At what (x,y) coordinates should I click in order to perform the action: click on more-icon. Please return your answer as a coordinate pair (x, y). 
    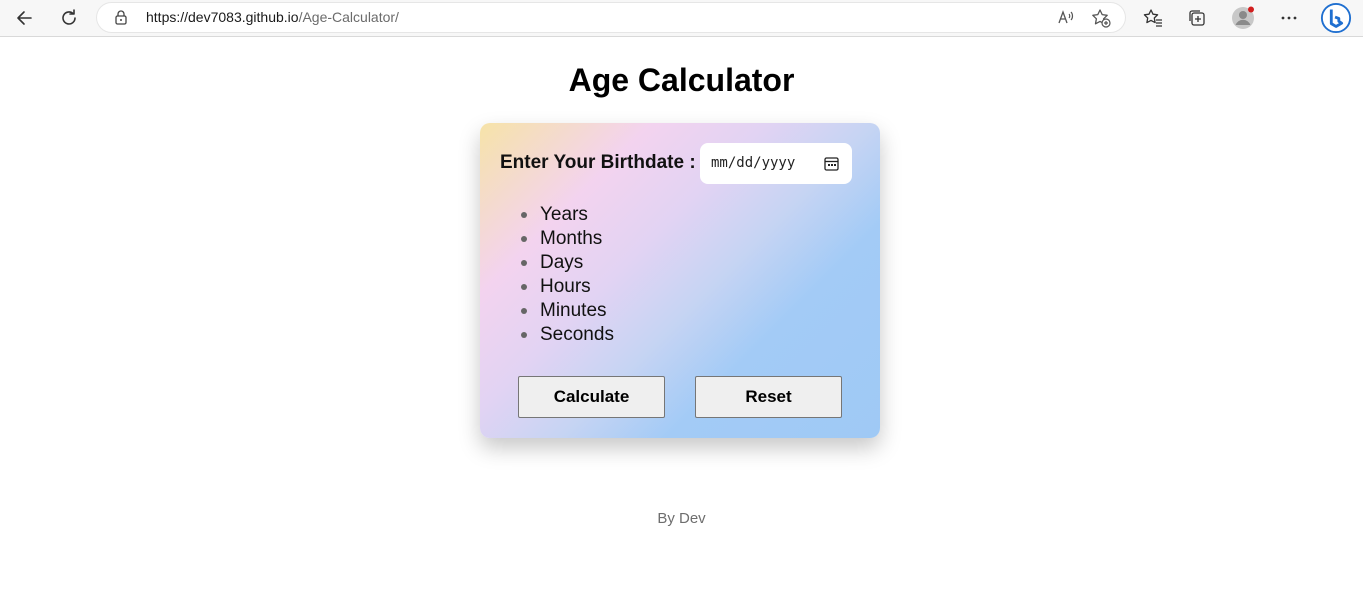
    Looking at the image, I should click on (1289, 18).